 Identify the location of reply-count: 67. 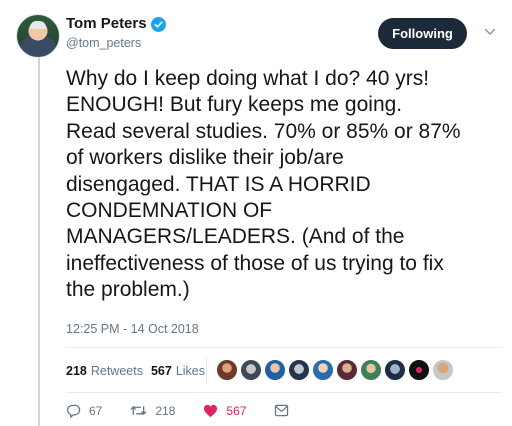
(96, 410).